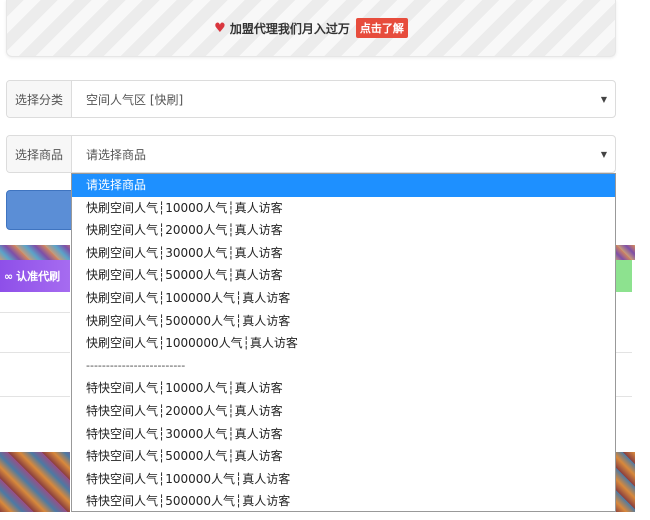 This screenshot has height=520, width=650. I want to click on link-icon: ∞, so click(9, 276).